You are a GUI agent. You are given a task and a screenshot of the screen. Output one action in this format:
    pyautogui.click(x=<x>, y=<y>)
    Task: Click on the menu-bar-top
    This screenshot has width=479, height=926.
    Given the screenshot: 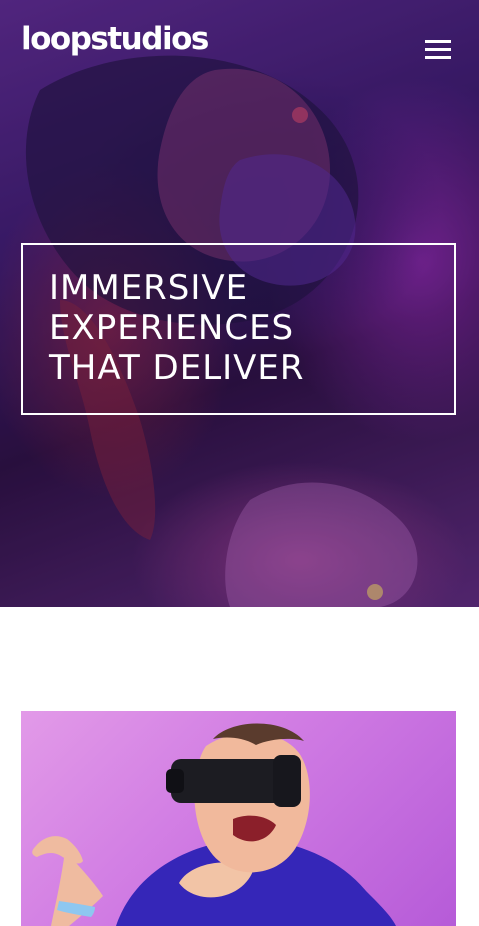 What is the action you would take?
    pyautogui.click(x=438, y=41)
    